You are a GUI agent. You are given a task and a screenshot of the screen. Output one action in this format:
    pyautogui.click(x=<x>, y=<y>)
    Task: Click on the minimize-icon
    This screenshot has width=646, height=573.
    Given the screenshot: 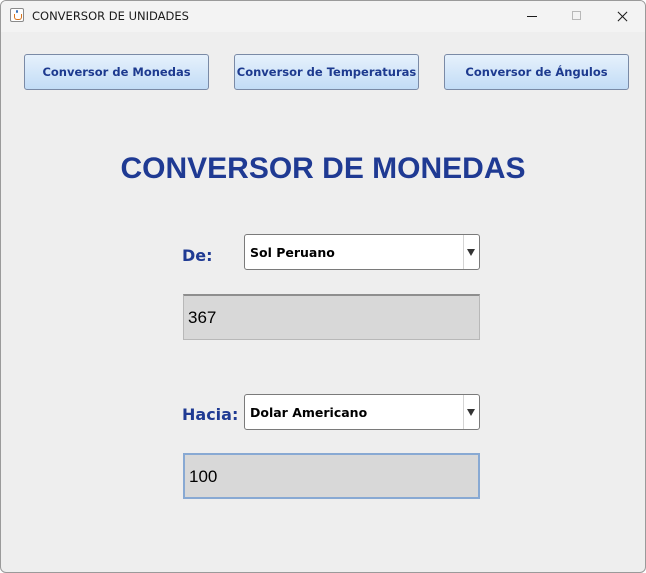 What is the action you would take?
    pyautogui.click(x=532, y=16)
    